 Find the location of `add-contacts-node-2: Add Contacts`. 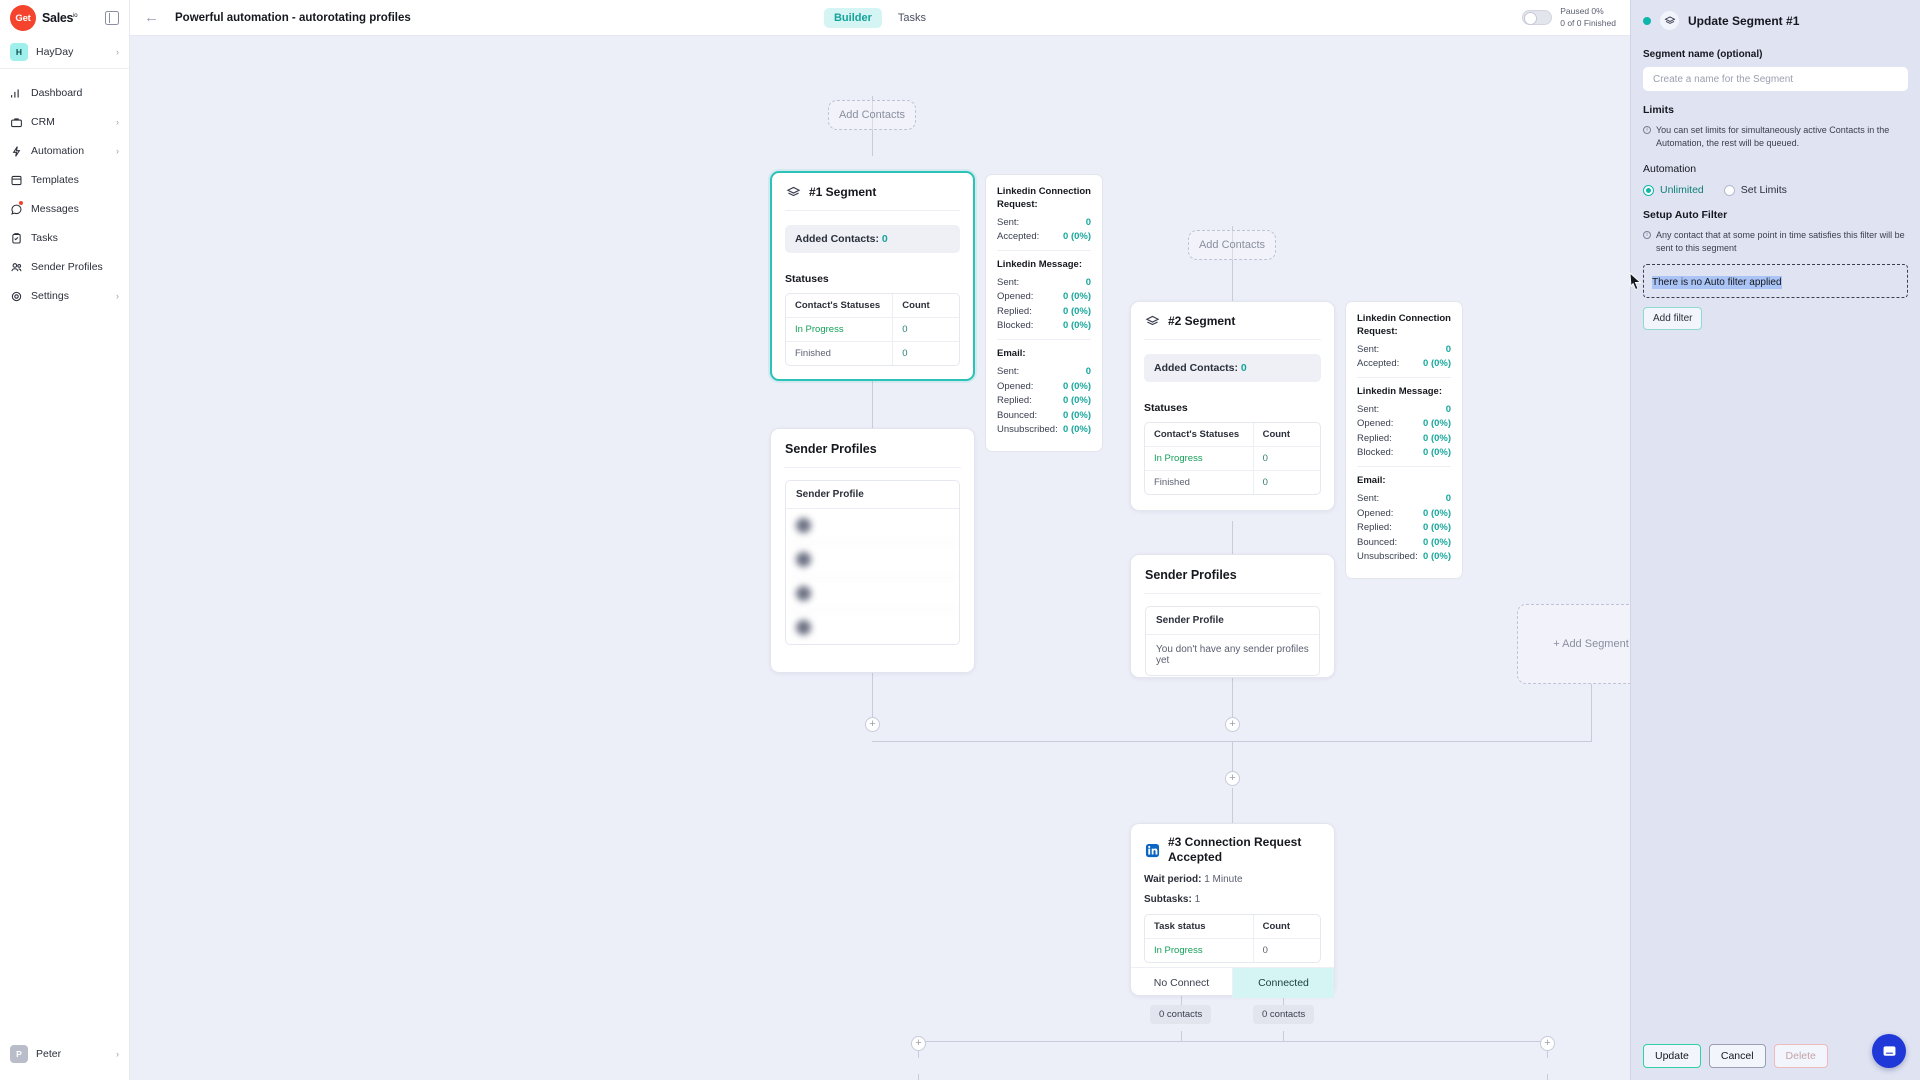

add-contacts-node-2: Add Contacts is located at coordinates (1232, 245).